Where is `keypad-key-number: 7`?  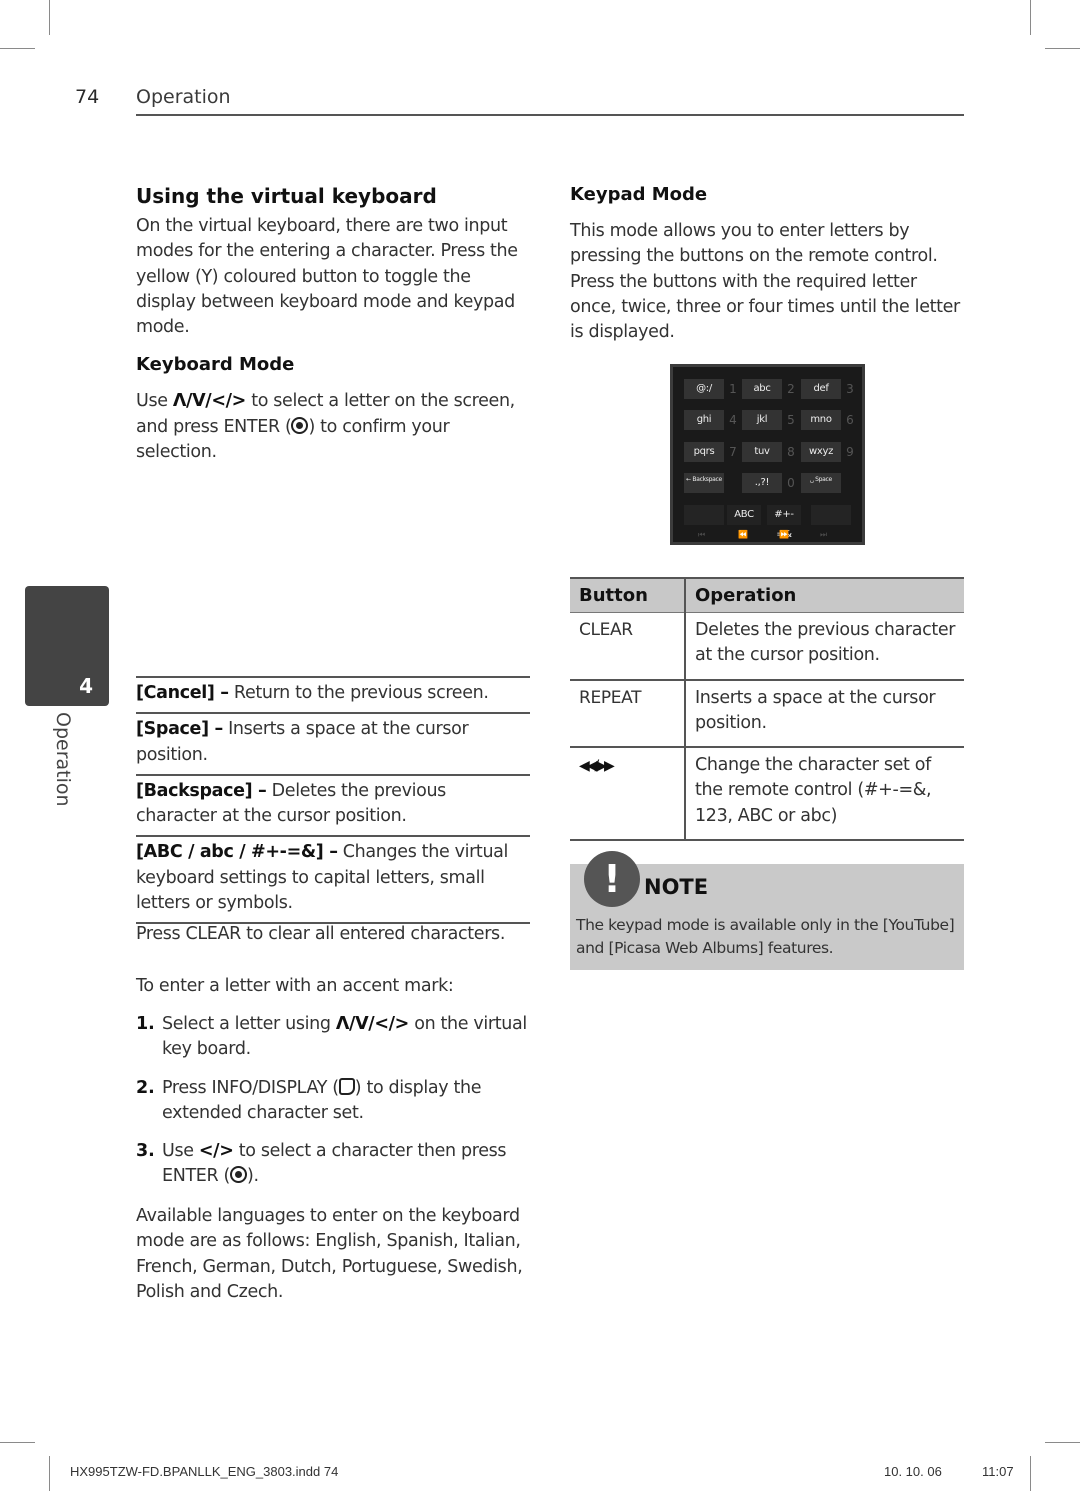 keypad-key-number: 7 is located at coordinates (733, 452).